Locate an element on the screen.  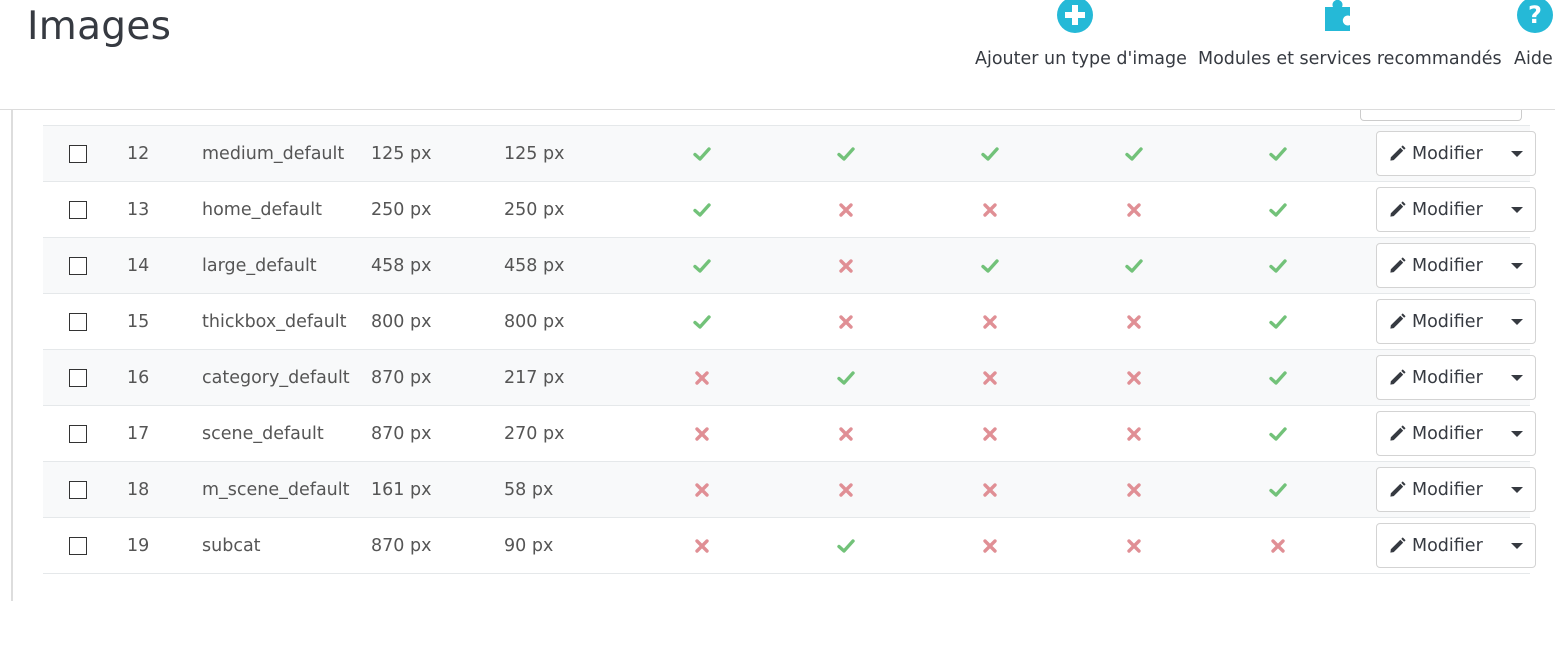
name-cell: thickbox_default is located at coordinates (274, 321).